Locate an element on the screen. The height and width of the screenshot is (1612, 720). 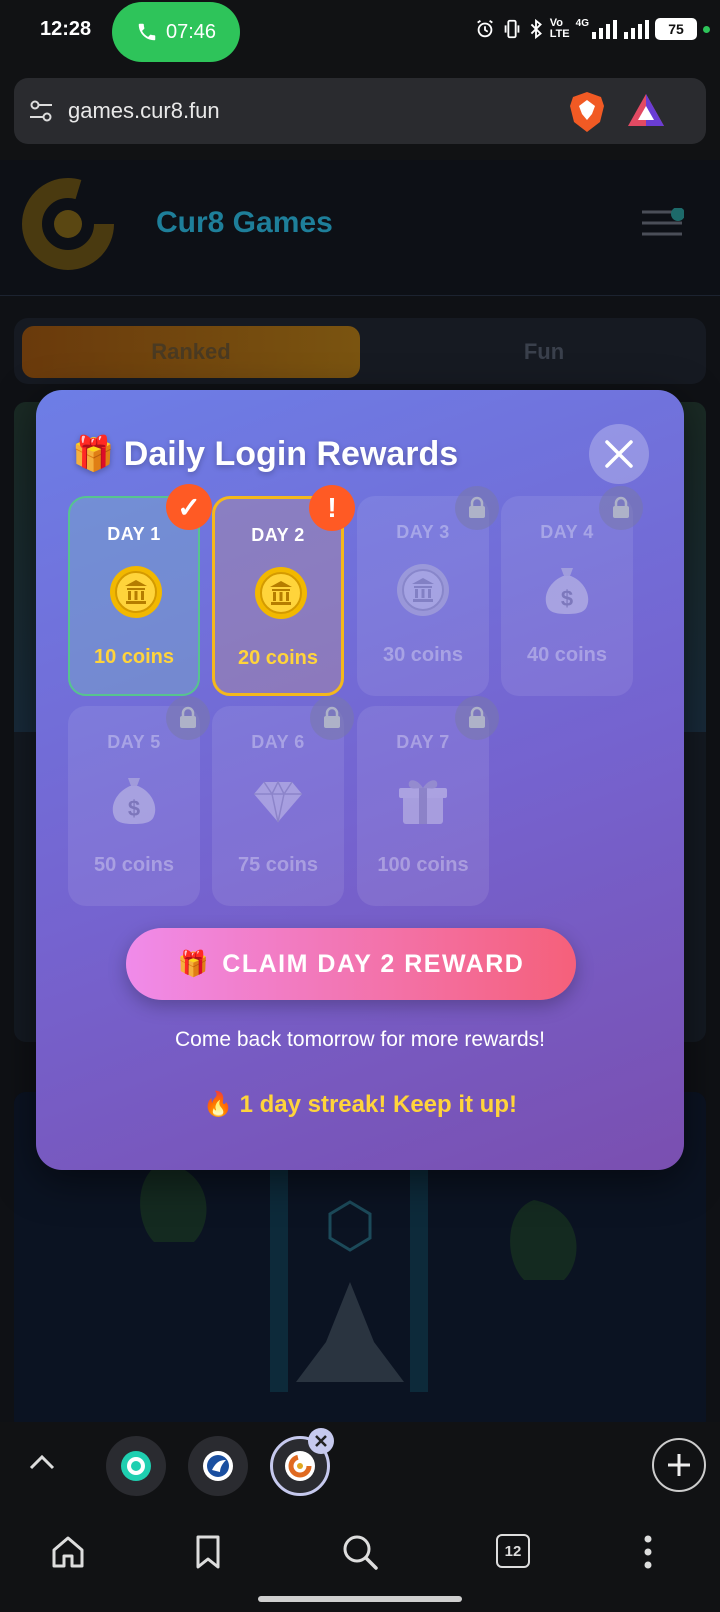
tab-switcher-button: 12 is located at coordinates (513, 1551).